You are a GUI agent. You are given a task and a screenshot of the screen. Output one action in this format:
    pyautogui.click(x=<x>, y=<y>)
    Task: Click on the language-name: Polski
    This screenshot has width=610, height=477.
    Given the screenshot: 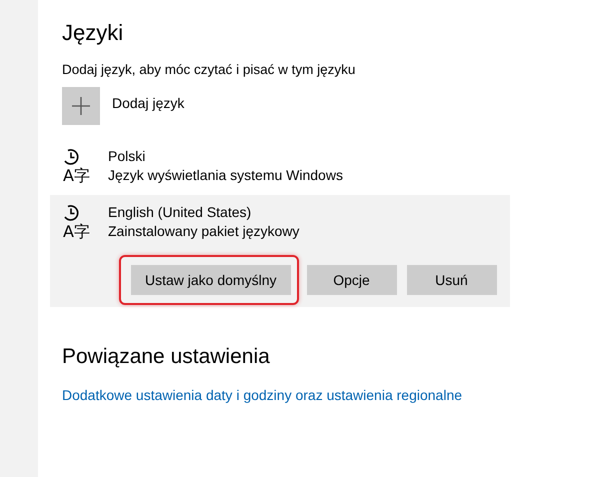 What is the action you would take?
    pyautogui.click(x=127, y=156)
    